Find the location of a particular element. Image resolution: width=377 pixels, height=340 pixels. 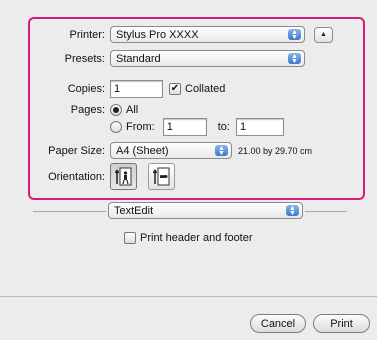

section-popup-value: TextEdit is located at coordinates (134, 210).